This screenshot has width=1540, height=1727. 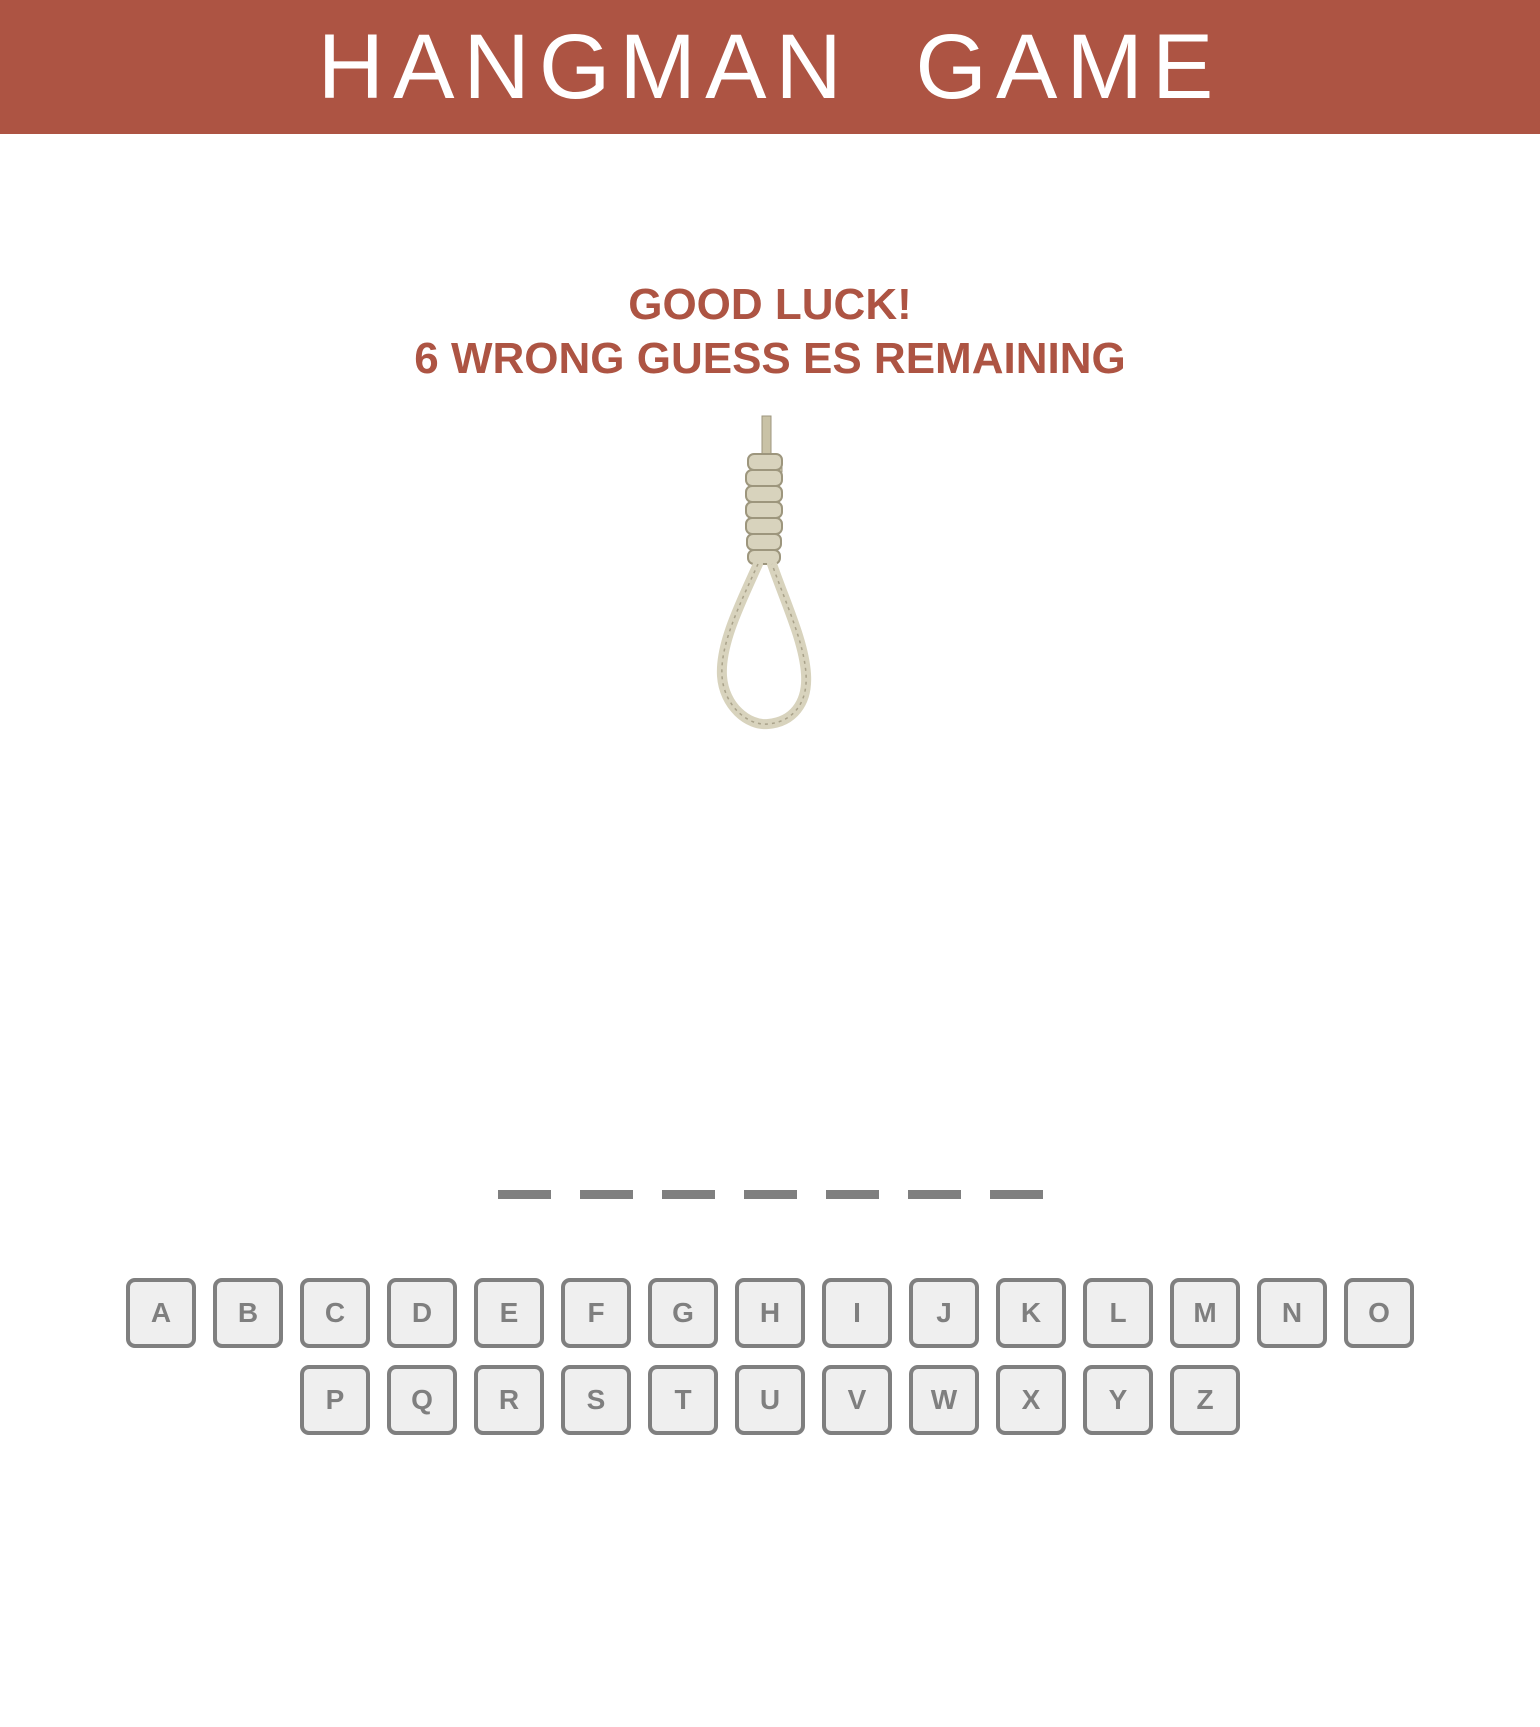 What do you see at coordinates (248, 1313) in the screenshot?
I see `letter-key-b: B` at bounding box center [248, 1313].